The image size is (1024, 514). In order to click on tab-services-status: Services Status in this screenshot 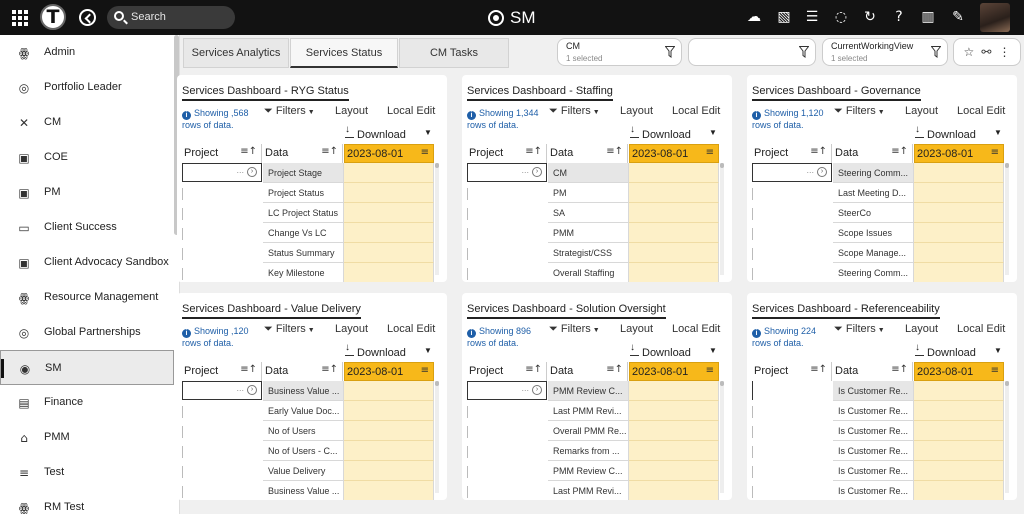, I will do `click(344, 53)`.